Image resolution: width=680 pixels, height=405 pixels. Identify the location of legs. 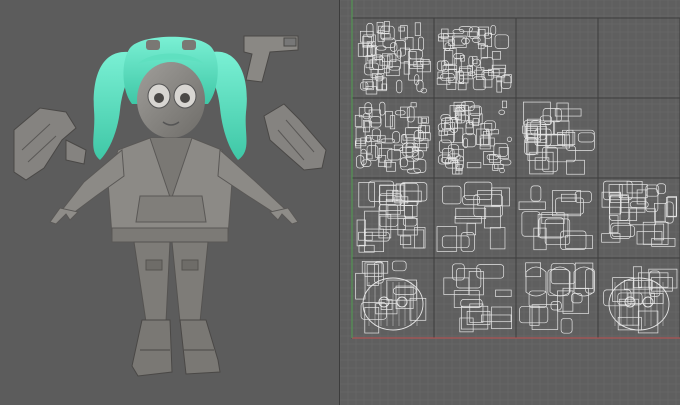
(171, 282).